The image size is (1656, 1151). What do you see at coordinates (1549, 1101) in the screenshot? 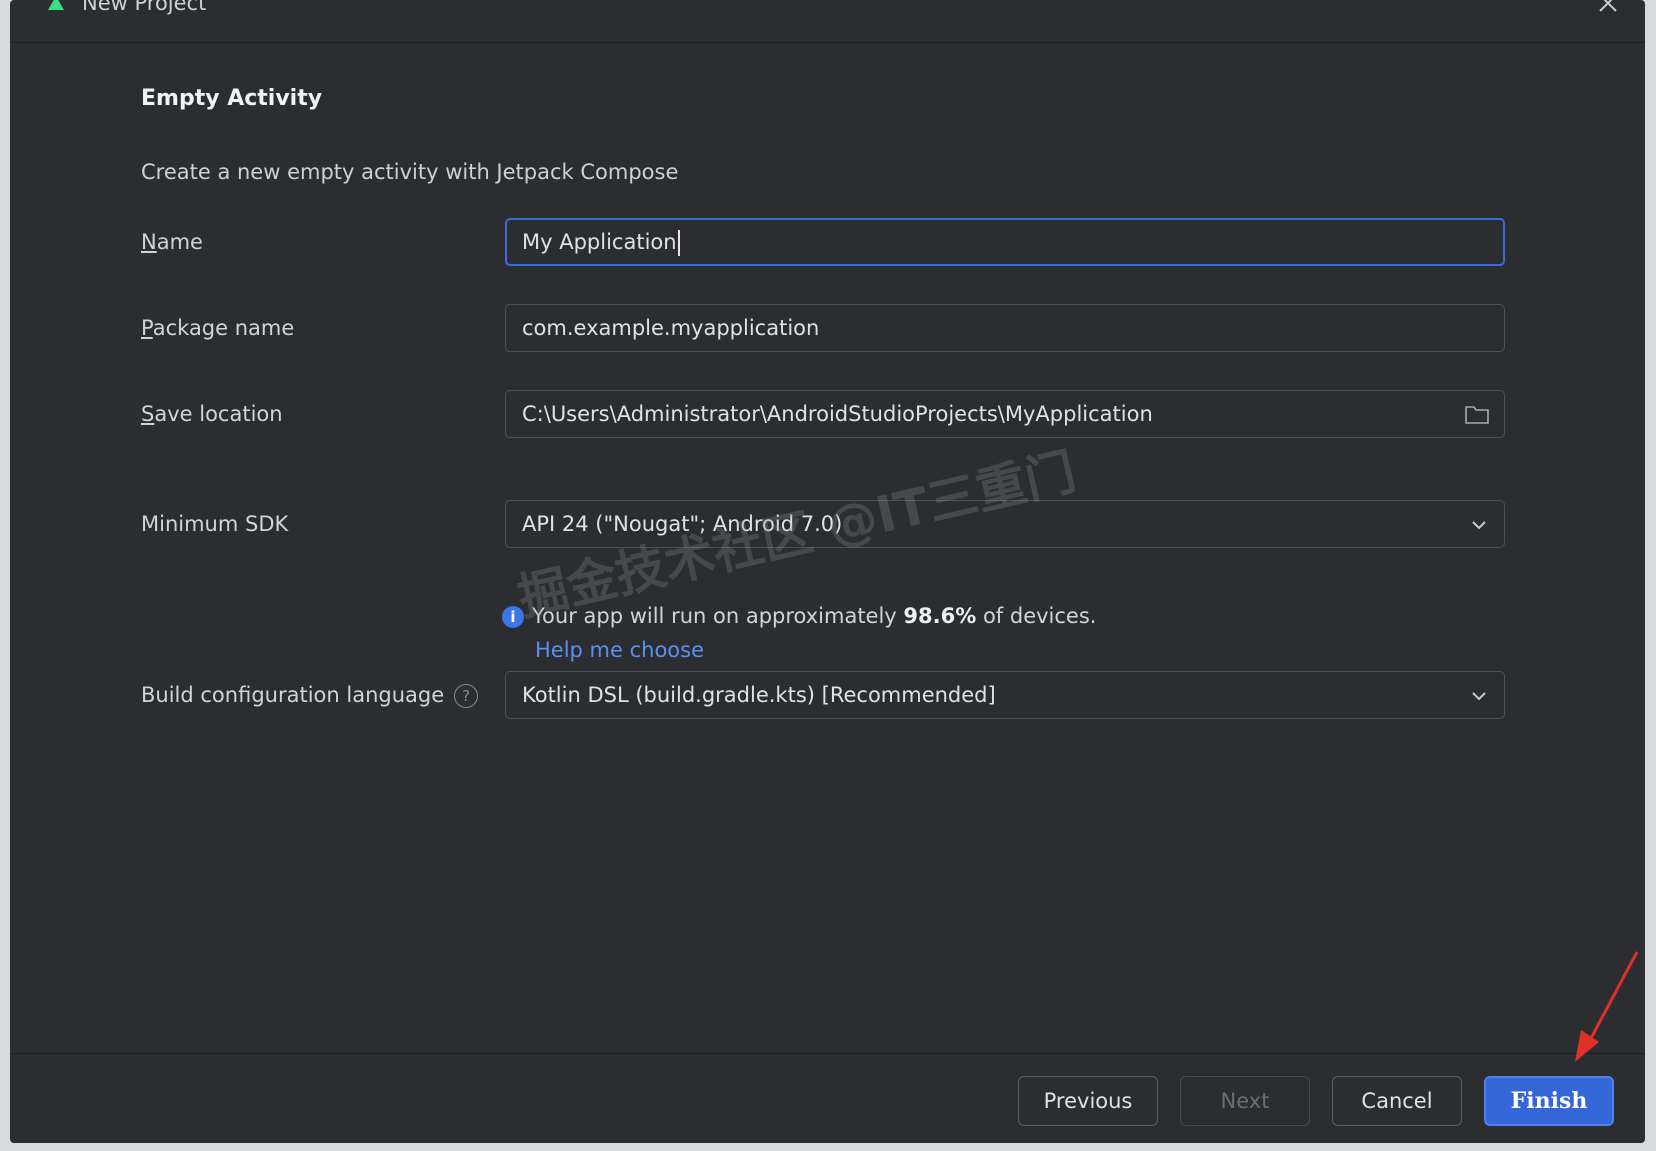
I see `finish-button: Finish` at bounding box center [1549, 1101].